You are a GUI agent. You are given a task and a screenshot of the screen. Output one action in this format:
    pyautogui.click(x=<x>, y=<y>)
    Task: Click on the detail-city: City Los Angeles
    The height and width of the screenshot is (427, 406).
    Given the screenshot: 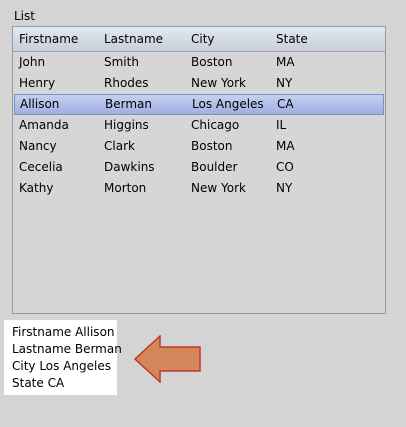 What is the action you would take?
    pyautogui.click(x=61, y=366)
    